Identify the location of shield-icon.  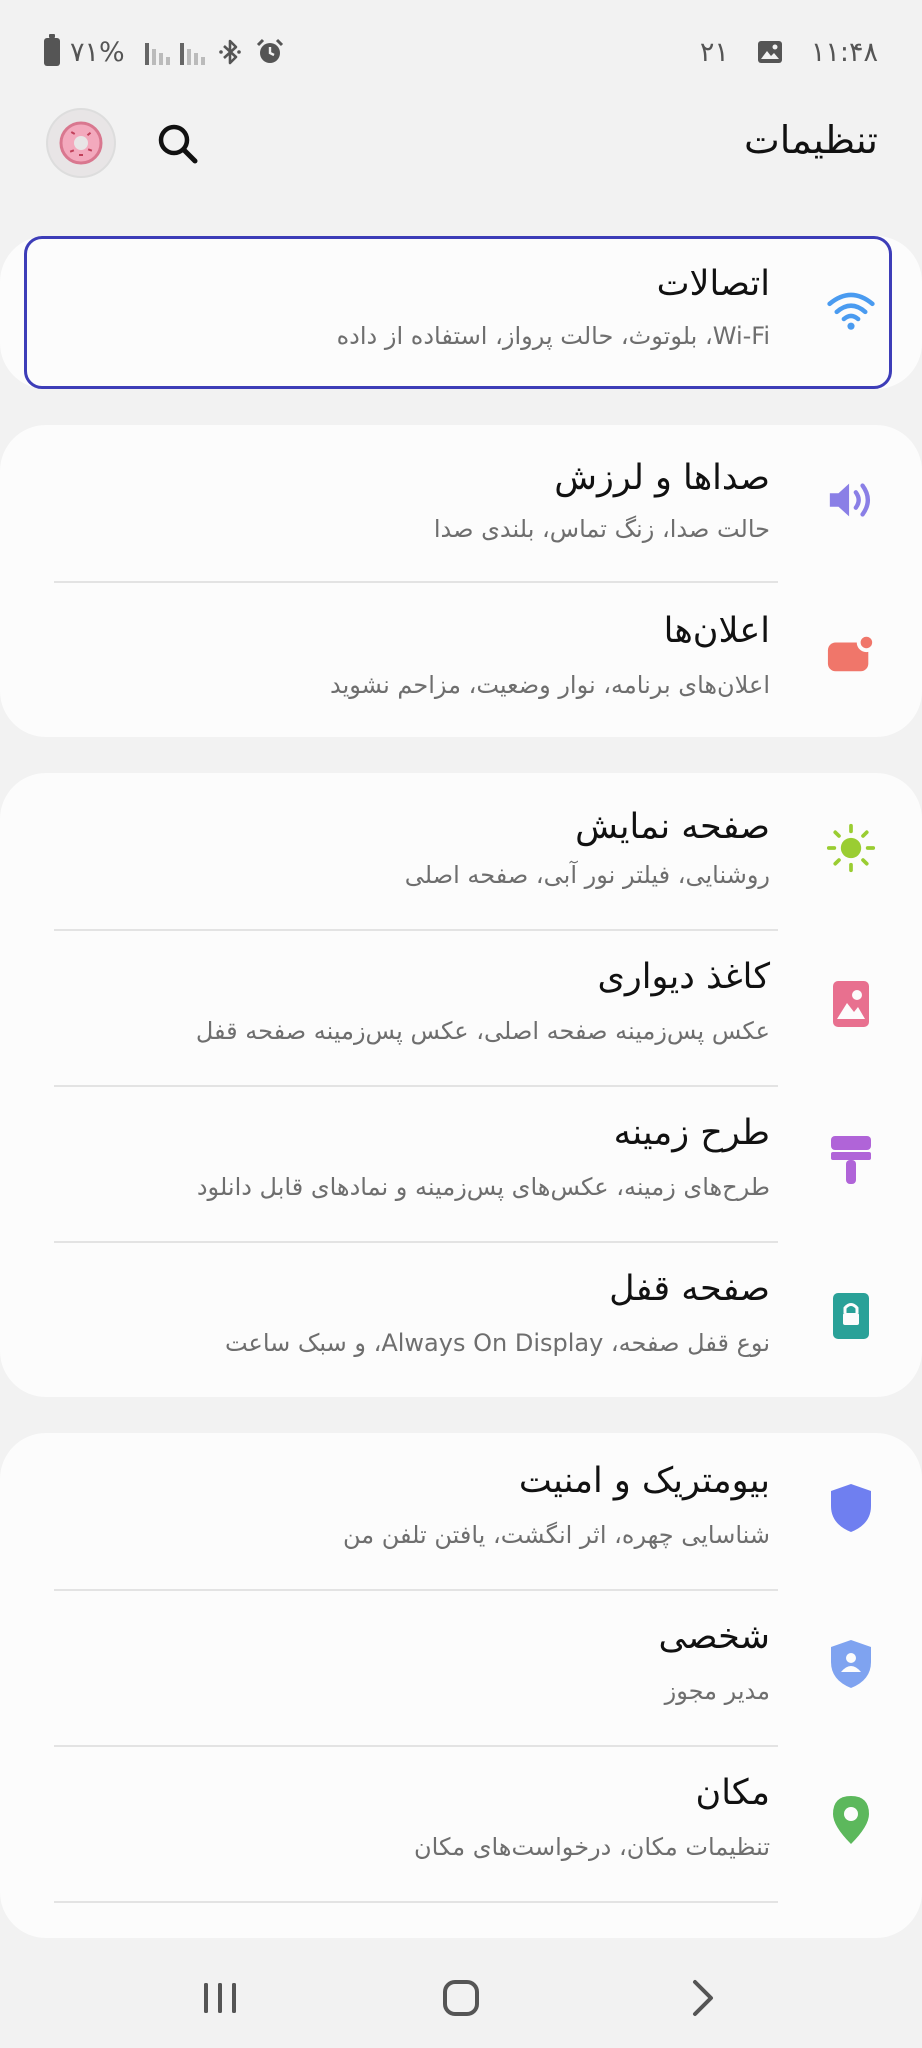
(851, 1508).